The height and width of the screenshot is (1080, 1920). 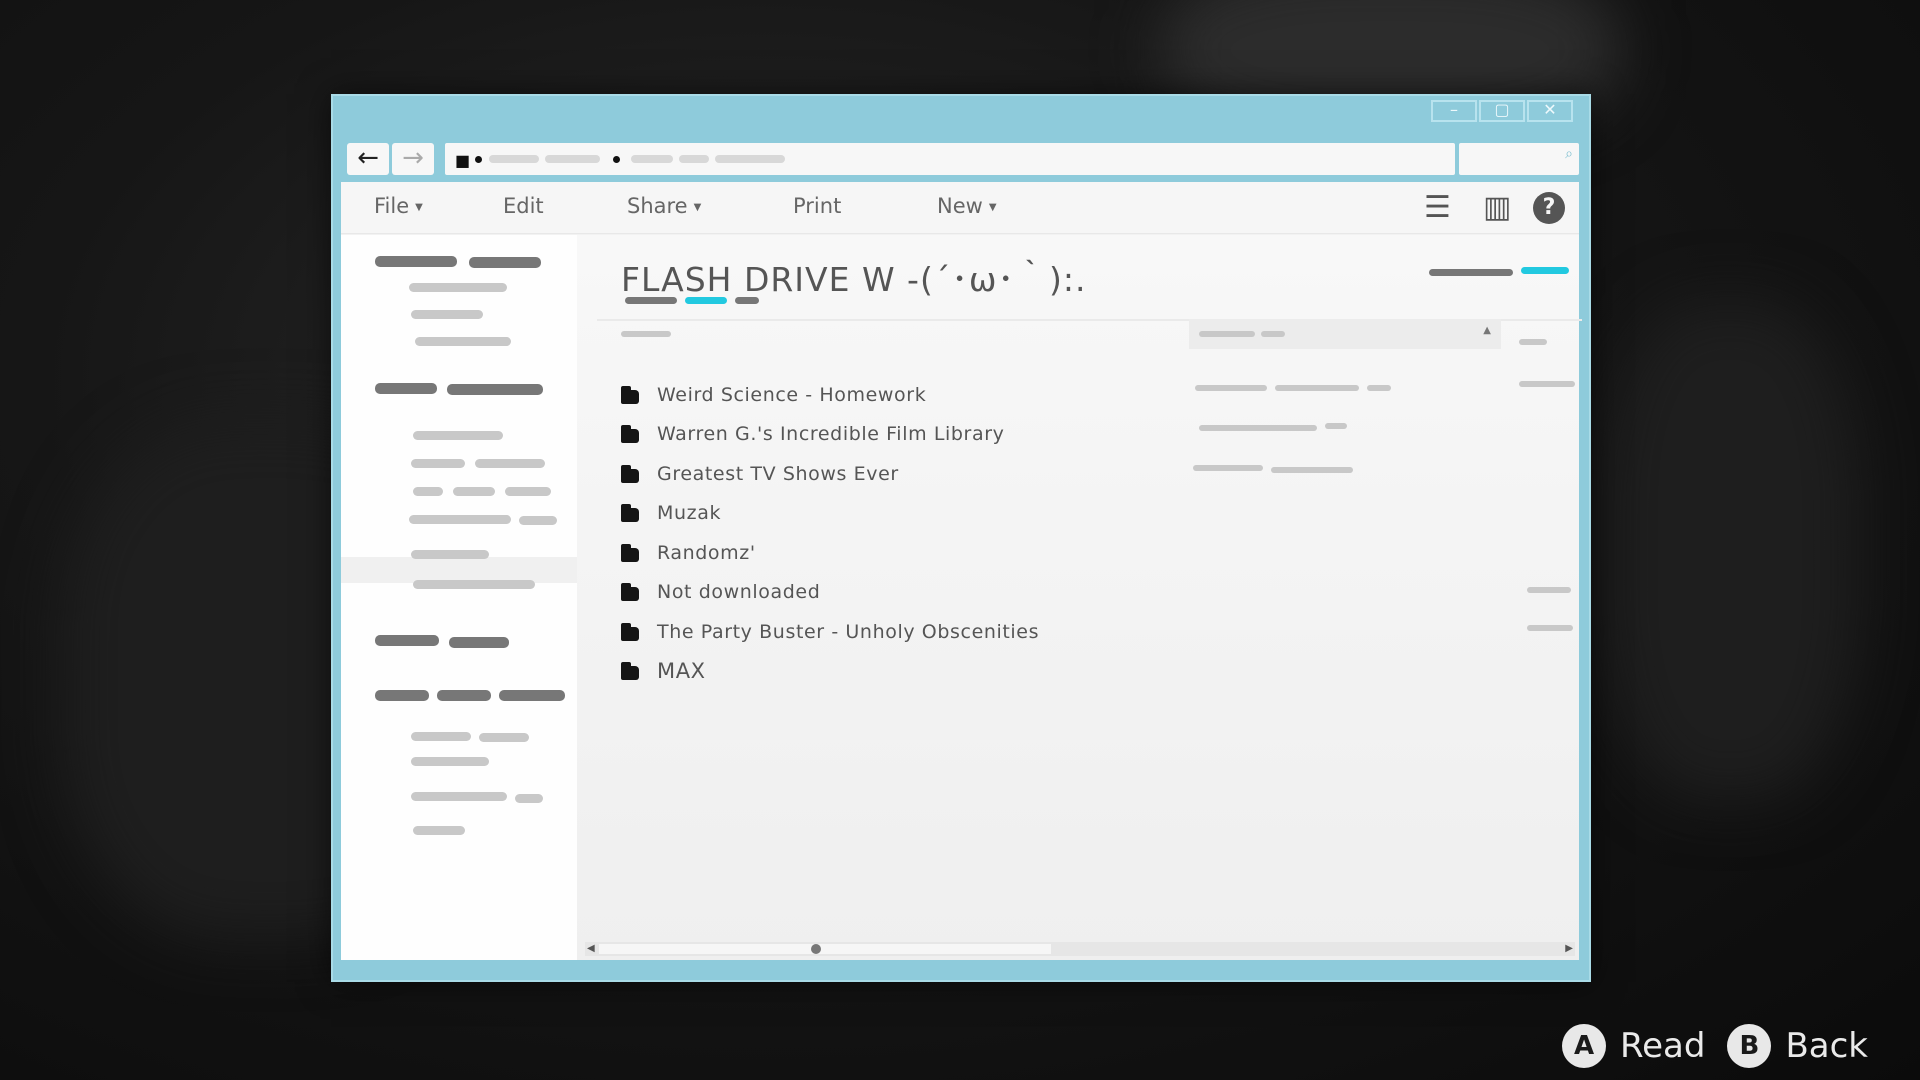 I want to click on list-item-muzak: Muzak, so click(x=830, y=514).